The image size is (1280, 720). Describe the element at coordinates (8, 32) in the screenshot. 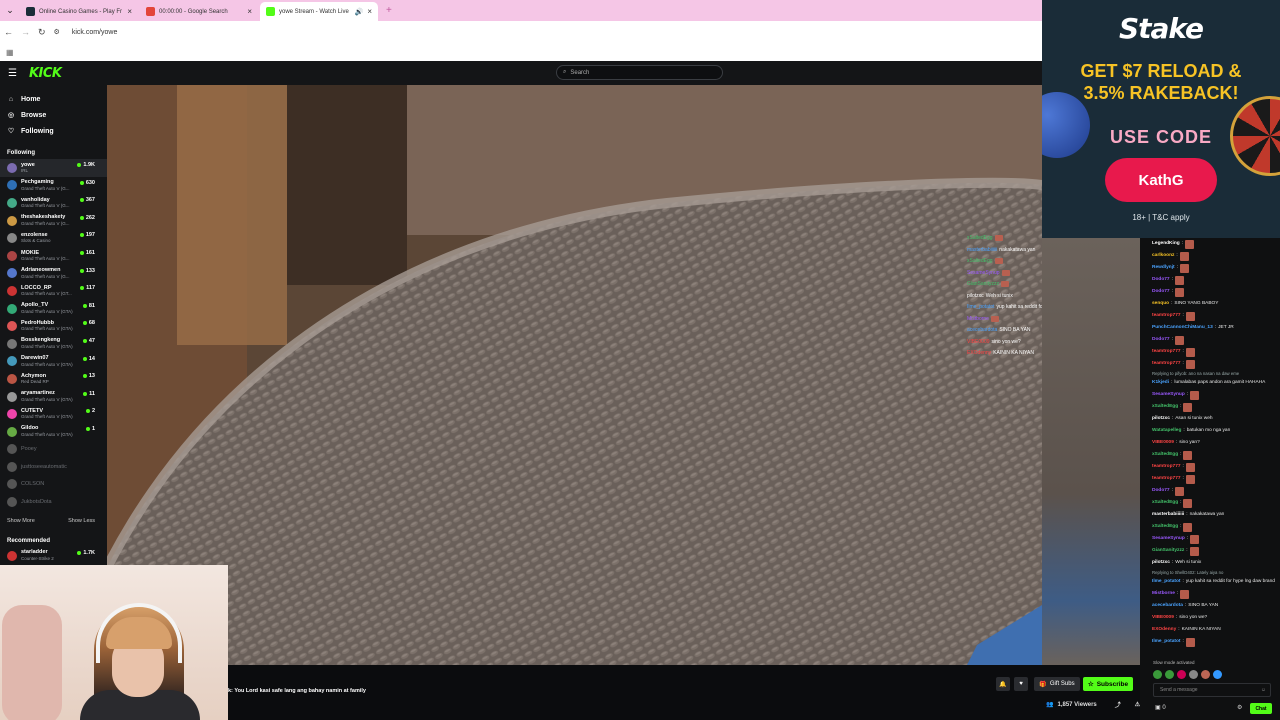

I see `back-arrow-icon: ←` at that location.